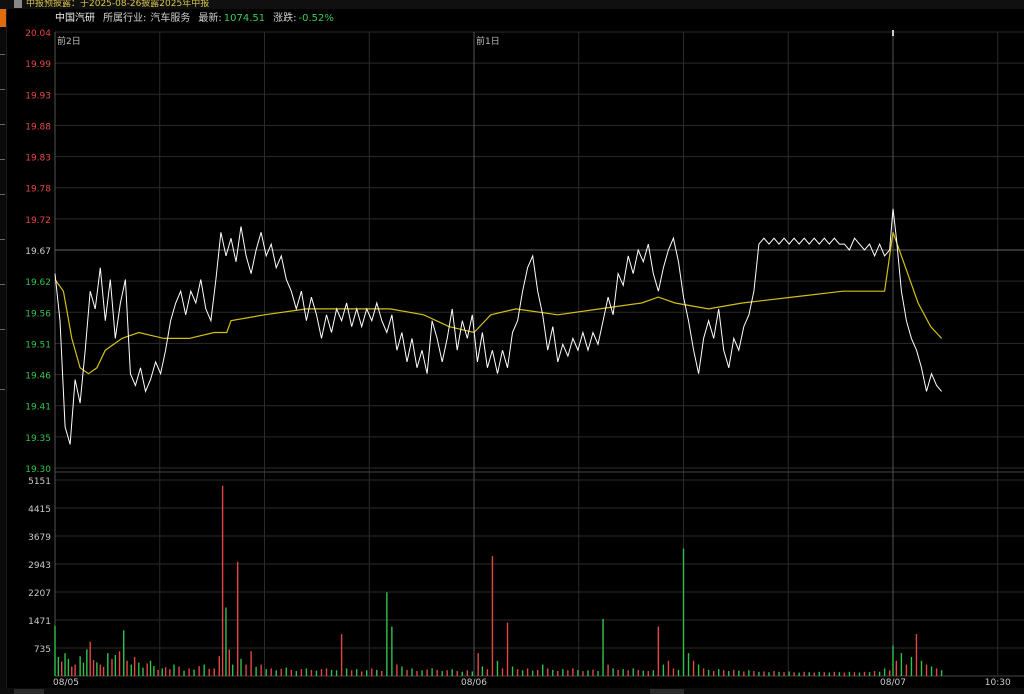 The width and height of the screenshot is (1024, 694). Describe the element at coordinates (512, 691) in the screenshot. I see `bottom-tabs` at that location.